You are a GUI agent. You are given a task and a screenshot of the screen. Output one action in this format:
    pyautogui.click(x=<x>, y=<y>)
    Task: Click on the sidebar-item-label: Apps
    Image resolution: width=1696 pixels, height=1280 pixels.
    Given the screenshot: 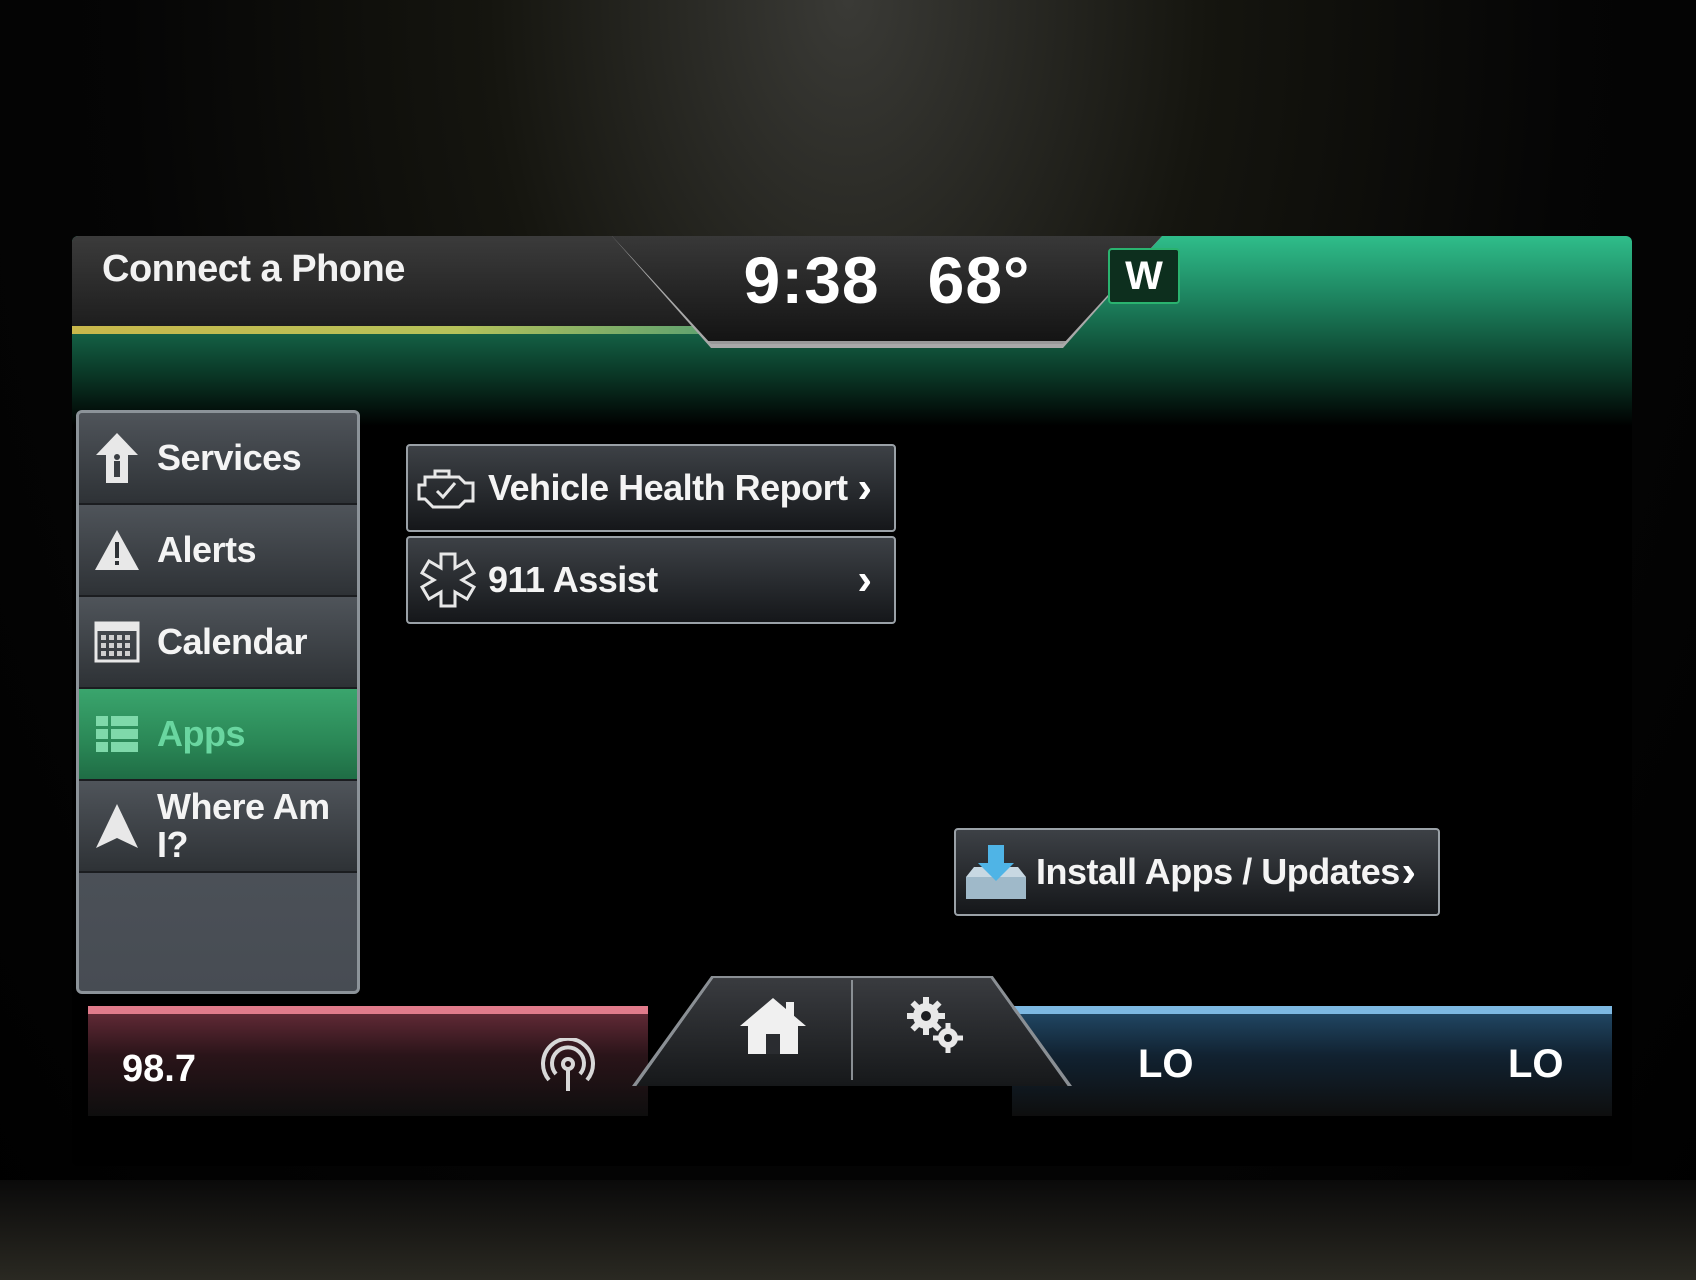 What is the action you would take?
    pyautogui.click(x=201, y=733)
    